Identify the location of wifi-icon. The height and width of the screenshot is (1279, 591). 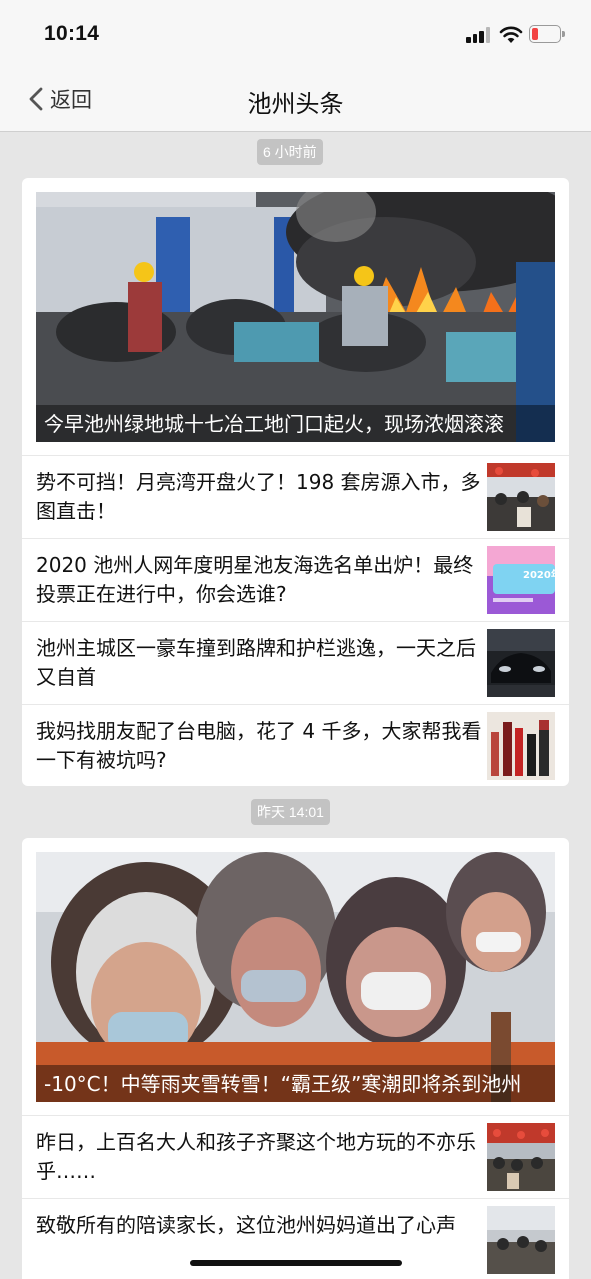
(511, 34).